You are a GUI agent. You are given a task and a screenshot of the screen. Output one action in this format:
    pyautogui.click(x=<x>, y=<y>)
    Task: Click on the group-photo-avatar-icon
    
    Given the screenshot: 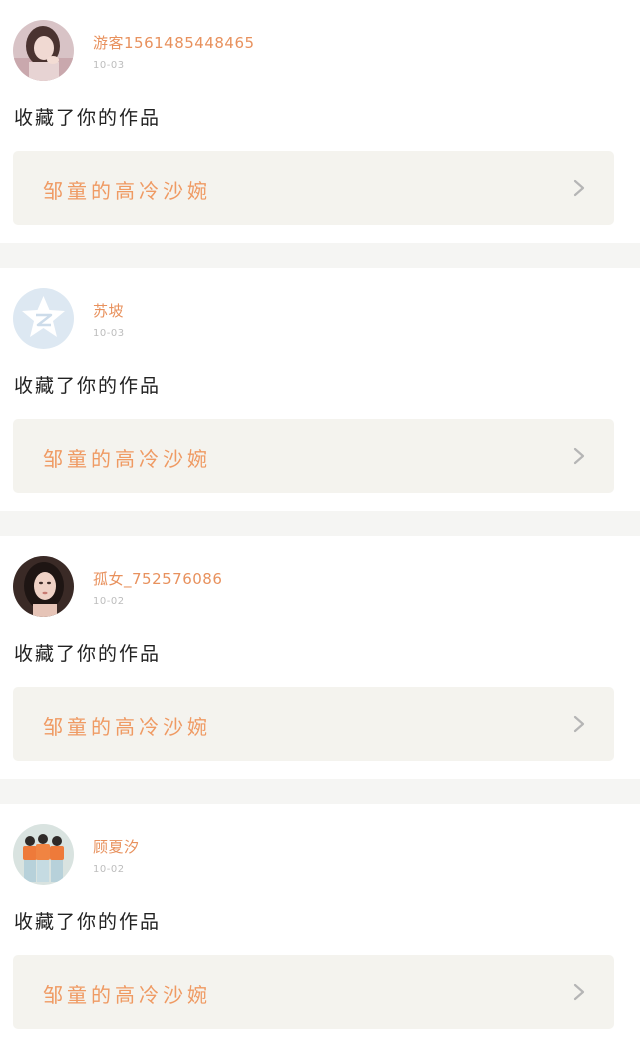 What is the action you would take?
    pyautogui.click(x=43, y=854)
    